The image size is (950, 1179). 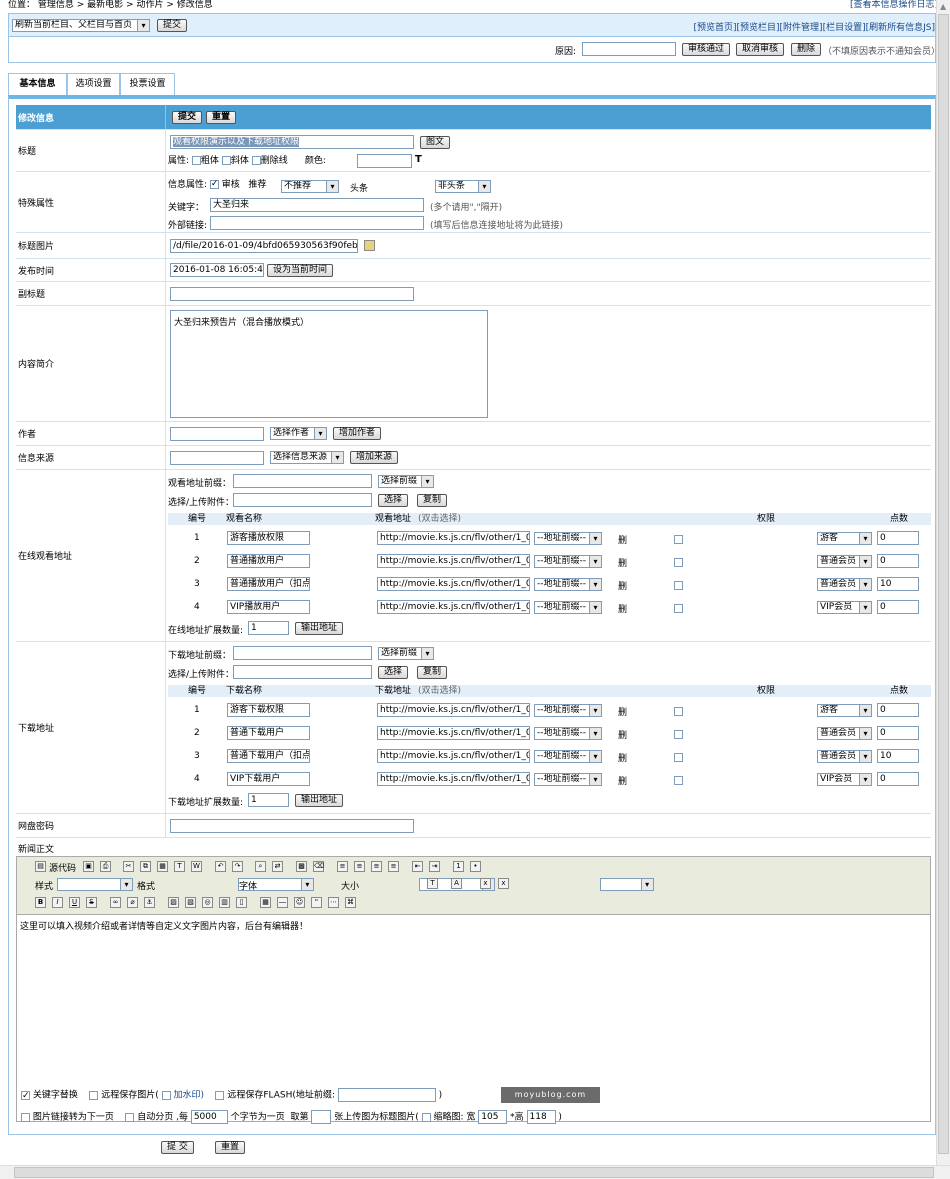 I want to click on auto-page-input: 5000, so click(x=209, y=1117).